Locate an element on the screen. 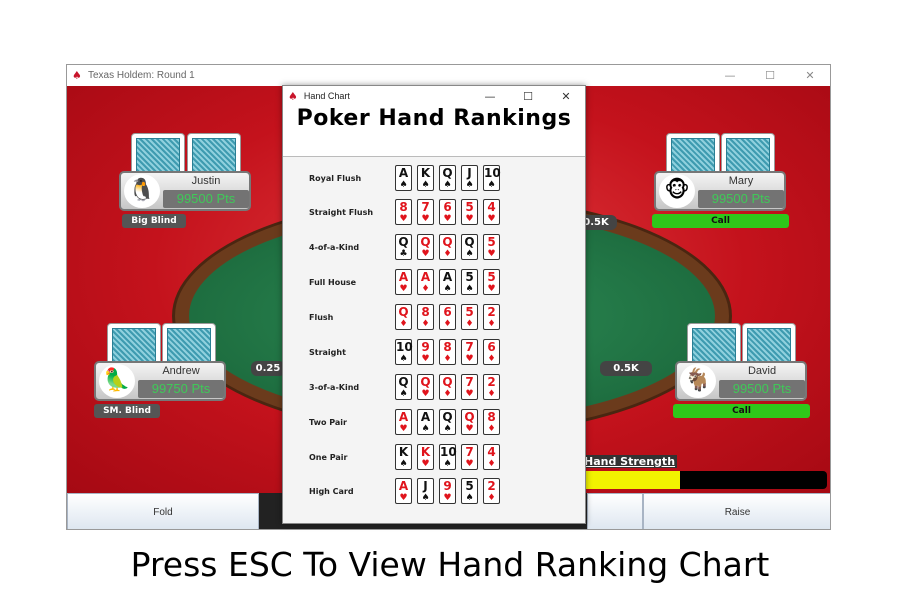 Image resolution: width=900 pixels, height=594 pixels. ranking-name: Two Pair is located at coordinates (328, 422).